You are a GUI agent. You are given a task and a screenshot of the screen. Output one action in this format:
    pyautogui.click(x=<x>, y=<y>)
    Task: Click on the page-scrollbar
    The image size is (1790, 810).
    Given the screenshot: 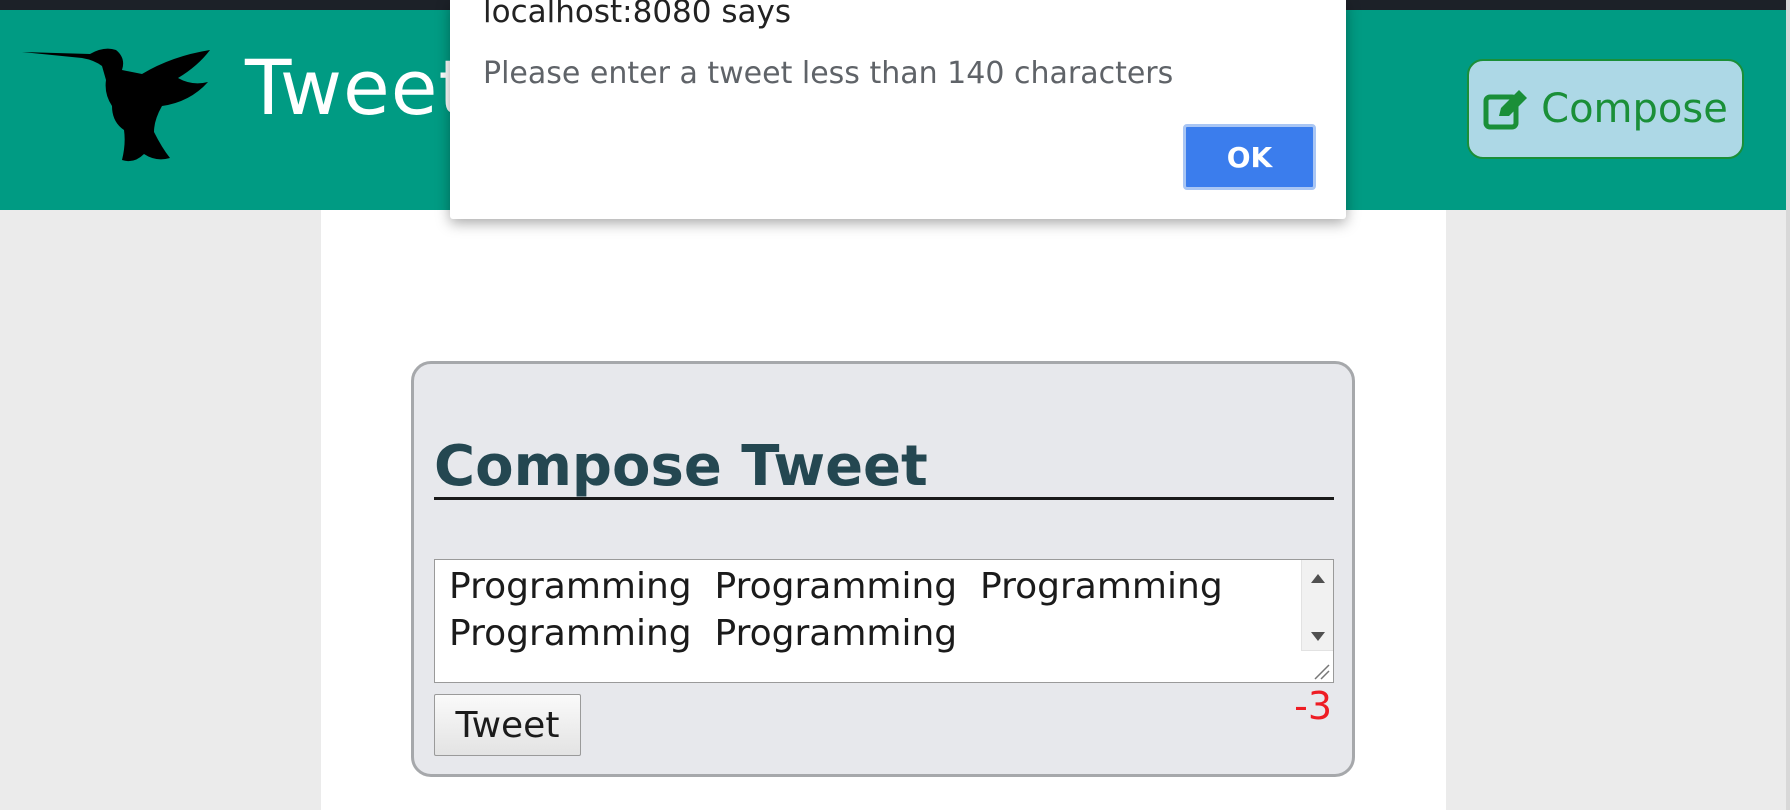 What is the action you would take?
    pyautogui.click(x=1788, y=405)
    